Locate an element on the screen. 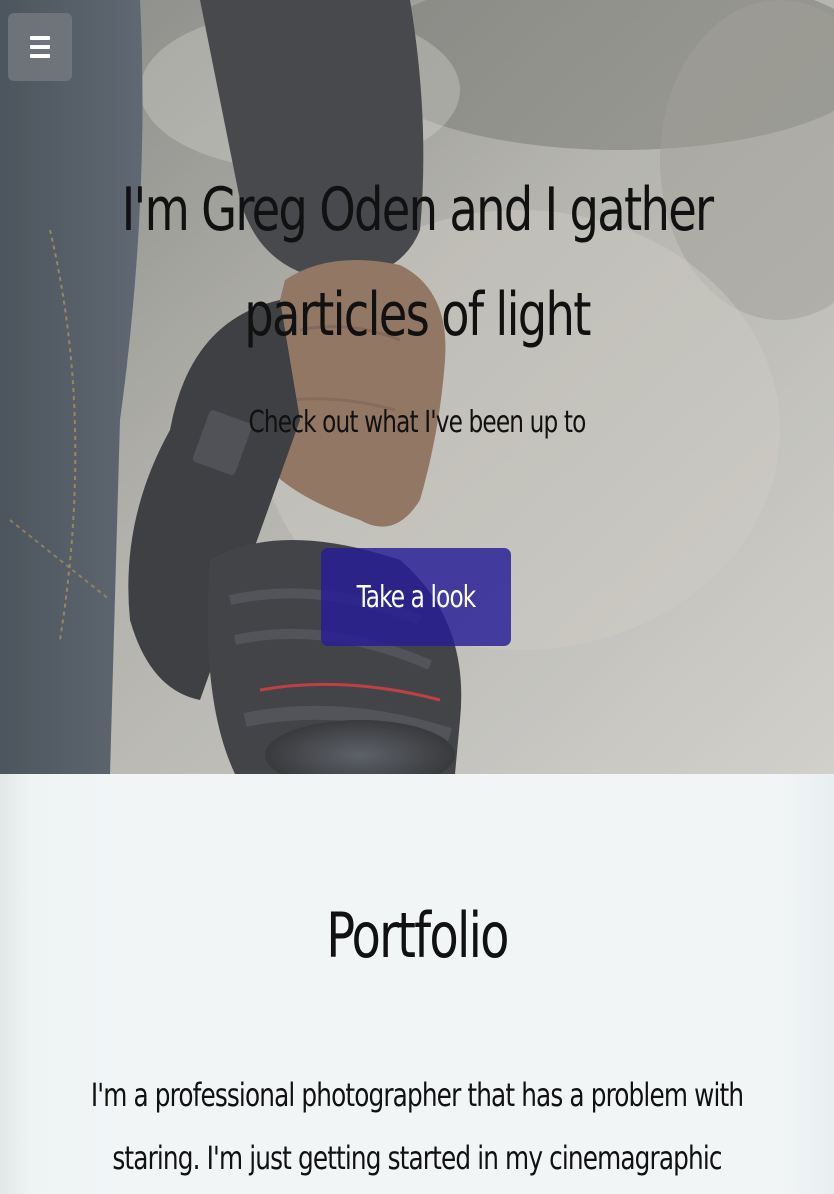 This screenshot has width=834, height=1194. take-a-look-label: Take a look is located at coordinates (416, 597).